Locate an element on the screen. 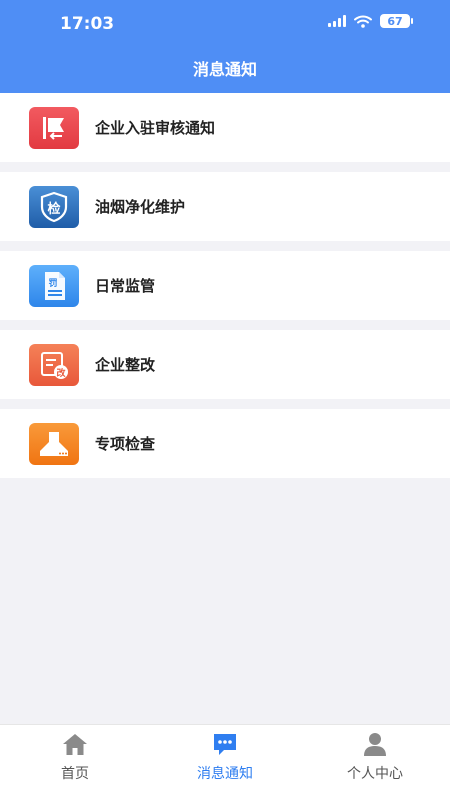 This screenshot has width=450, height=801. inspection-glyph: 检 is located at coordinates (53, 209).